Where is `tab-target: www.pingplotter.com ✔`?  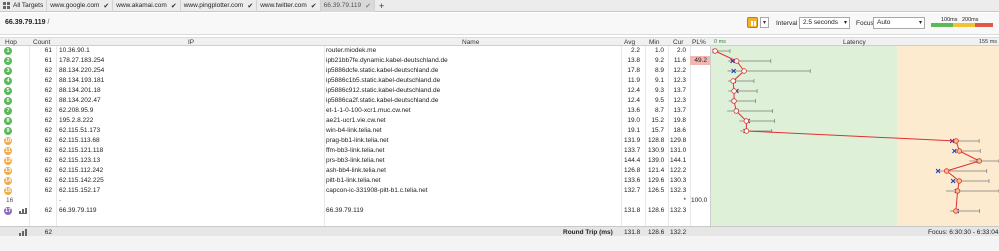
tab-target: www.pingplotter.com ✔ is located at coordinates (219, 6).